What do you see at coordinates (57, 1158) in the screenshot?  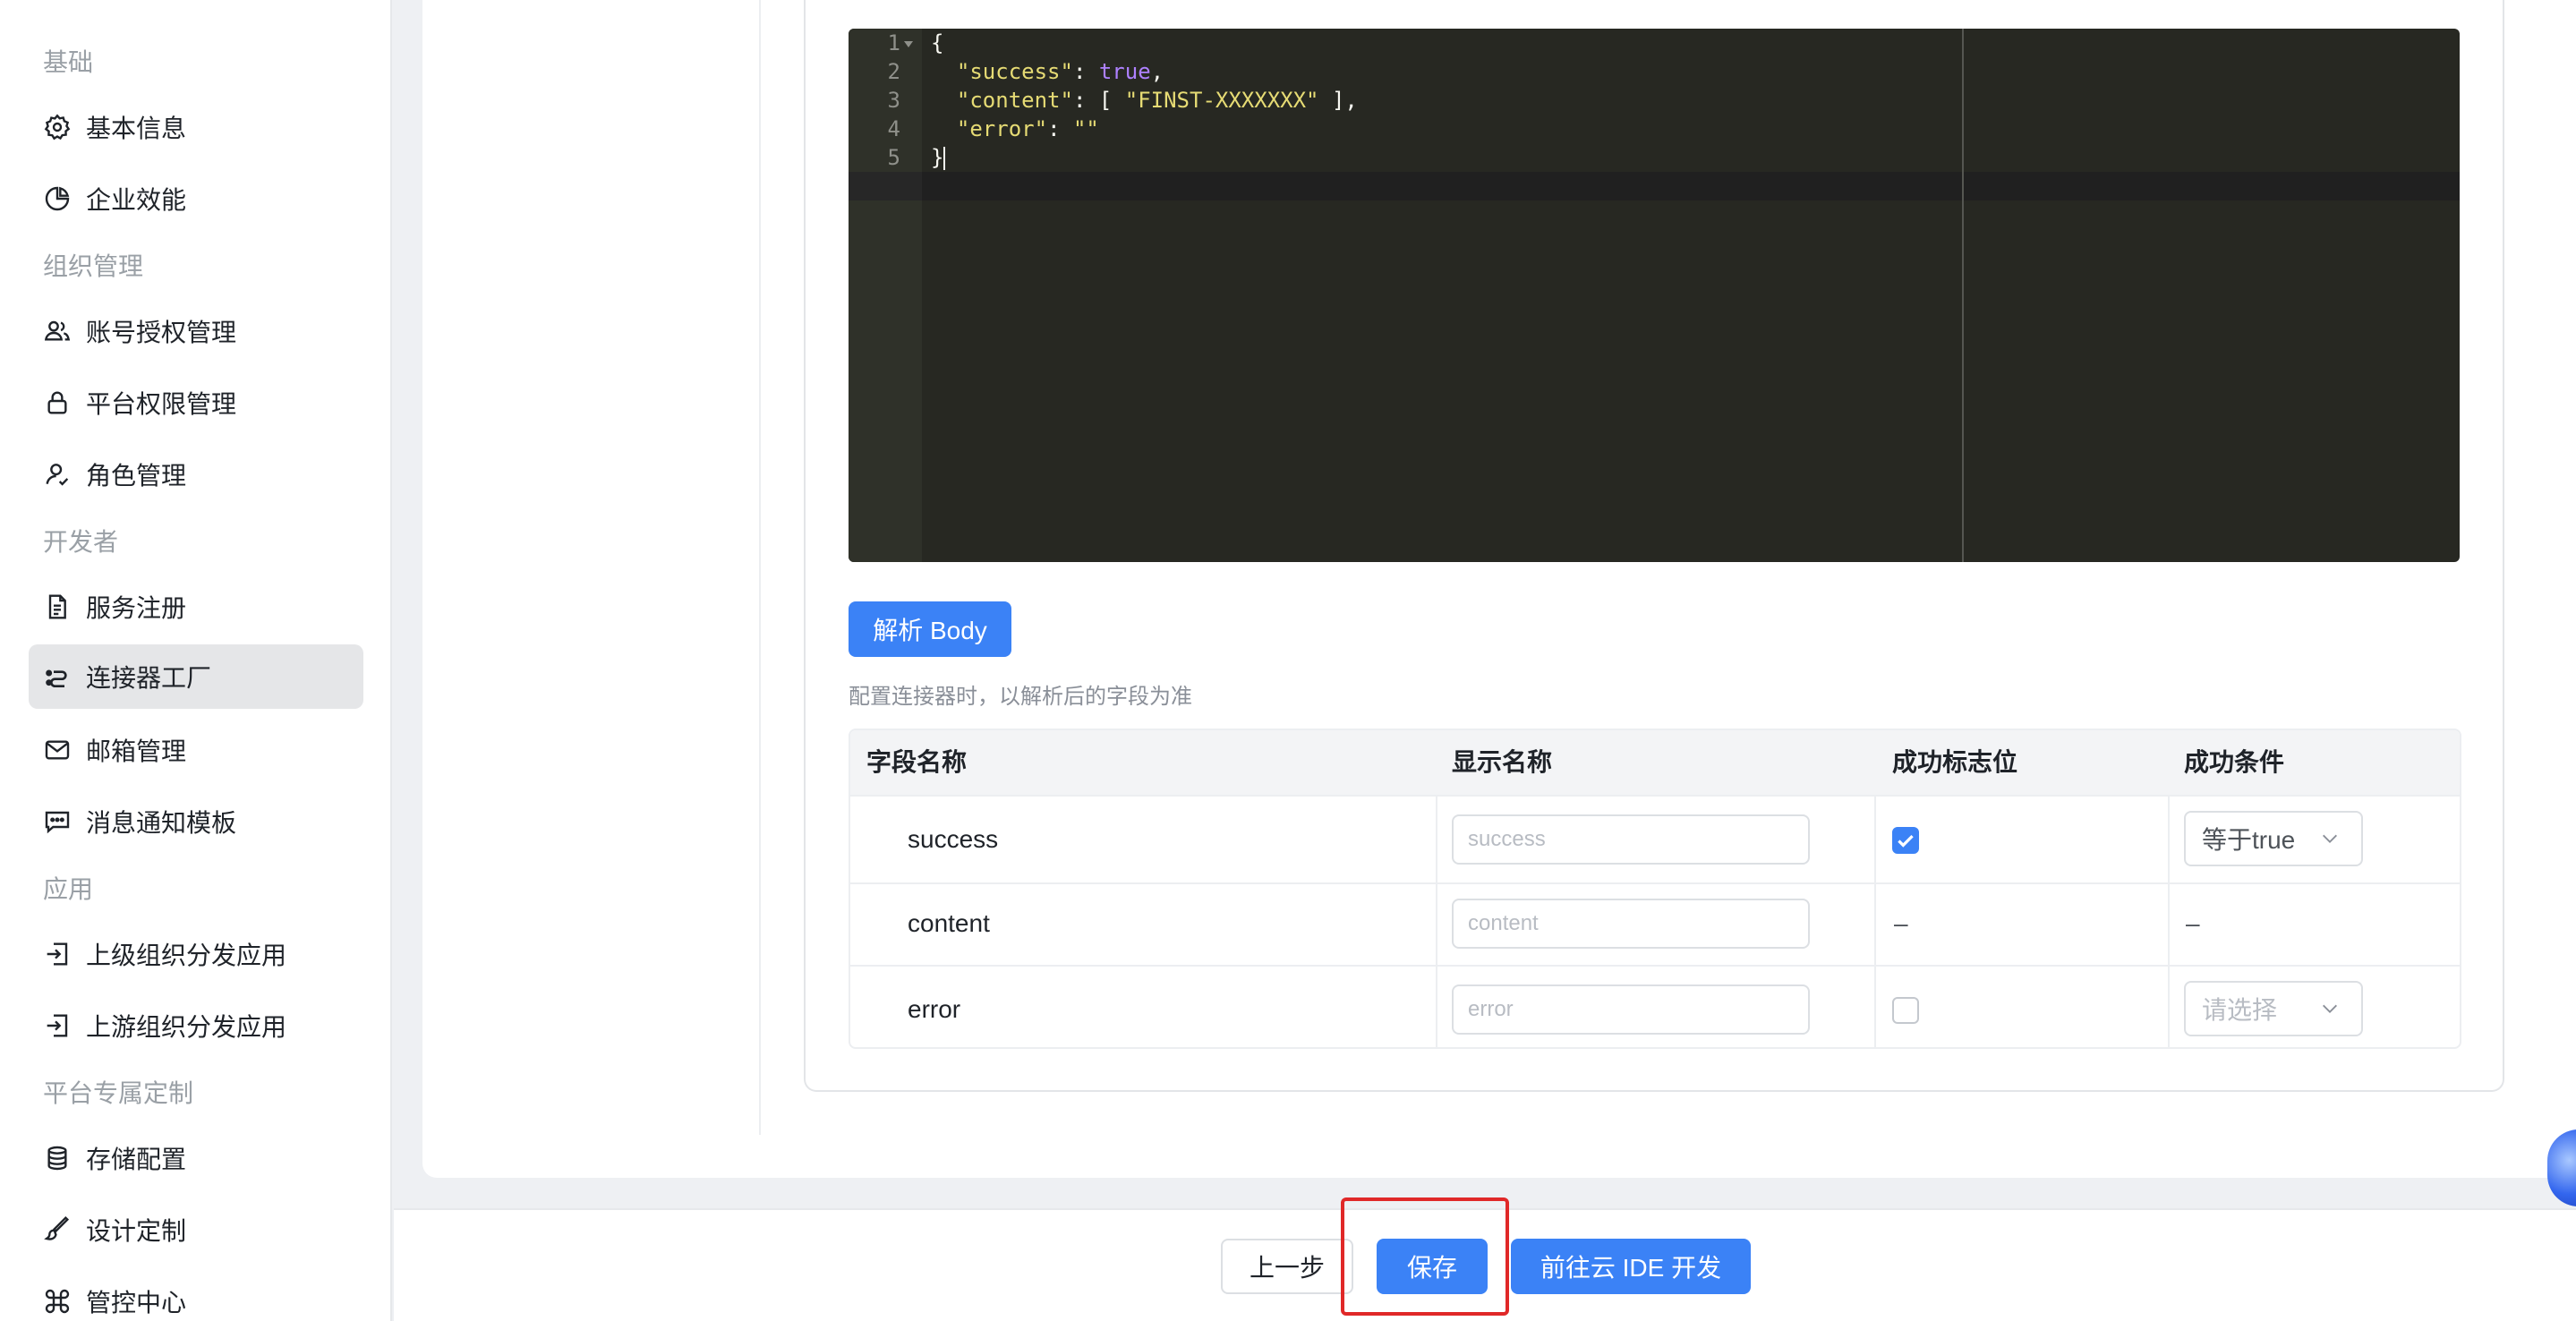 I see `database-icon` at bounding box center [57, 1158].